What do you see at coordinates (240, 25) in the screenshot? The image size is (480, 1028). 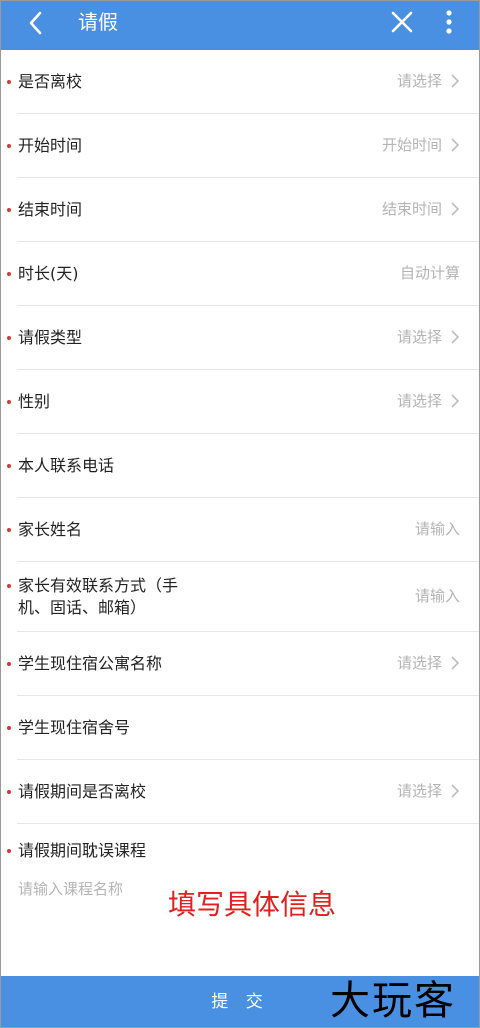 I see `top-app-bar: 请假` at bounding box center [240, 25].